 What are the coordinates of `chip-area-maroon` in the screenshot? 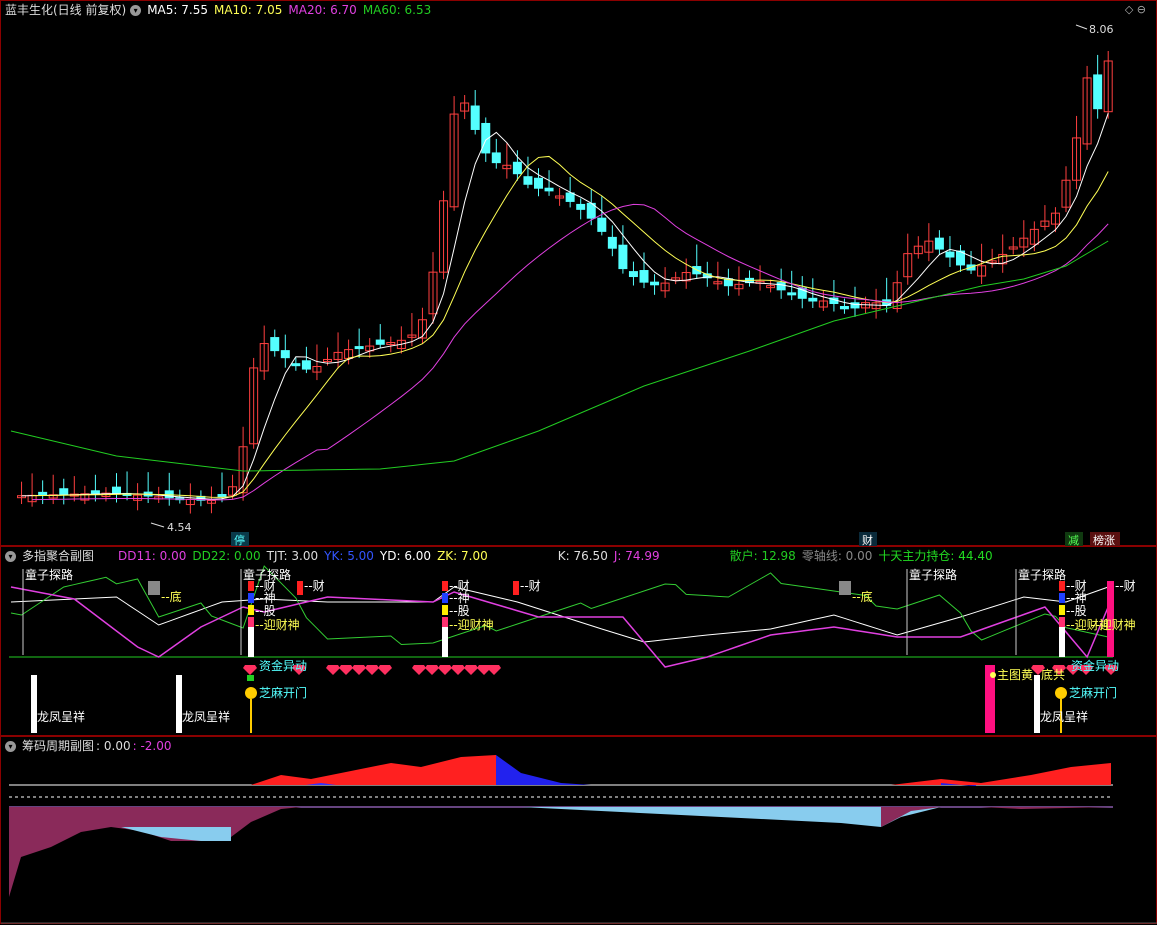 It's located at (155, 852).